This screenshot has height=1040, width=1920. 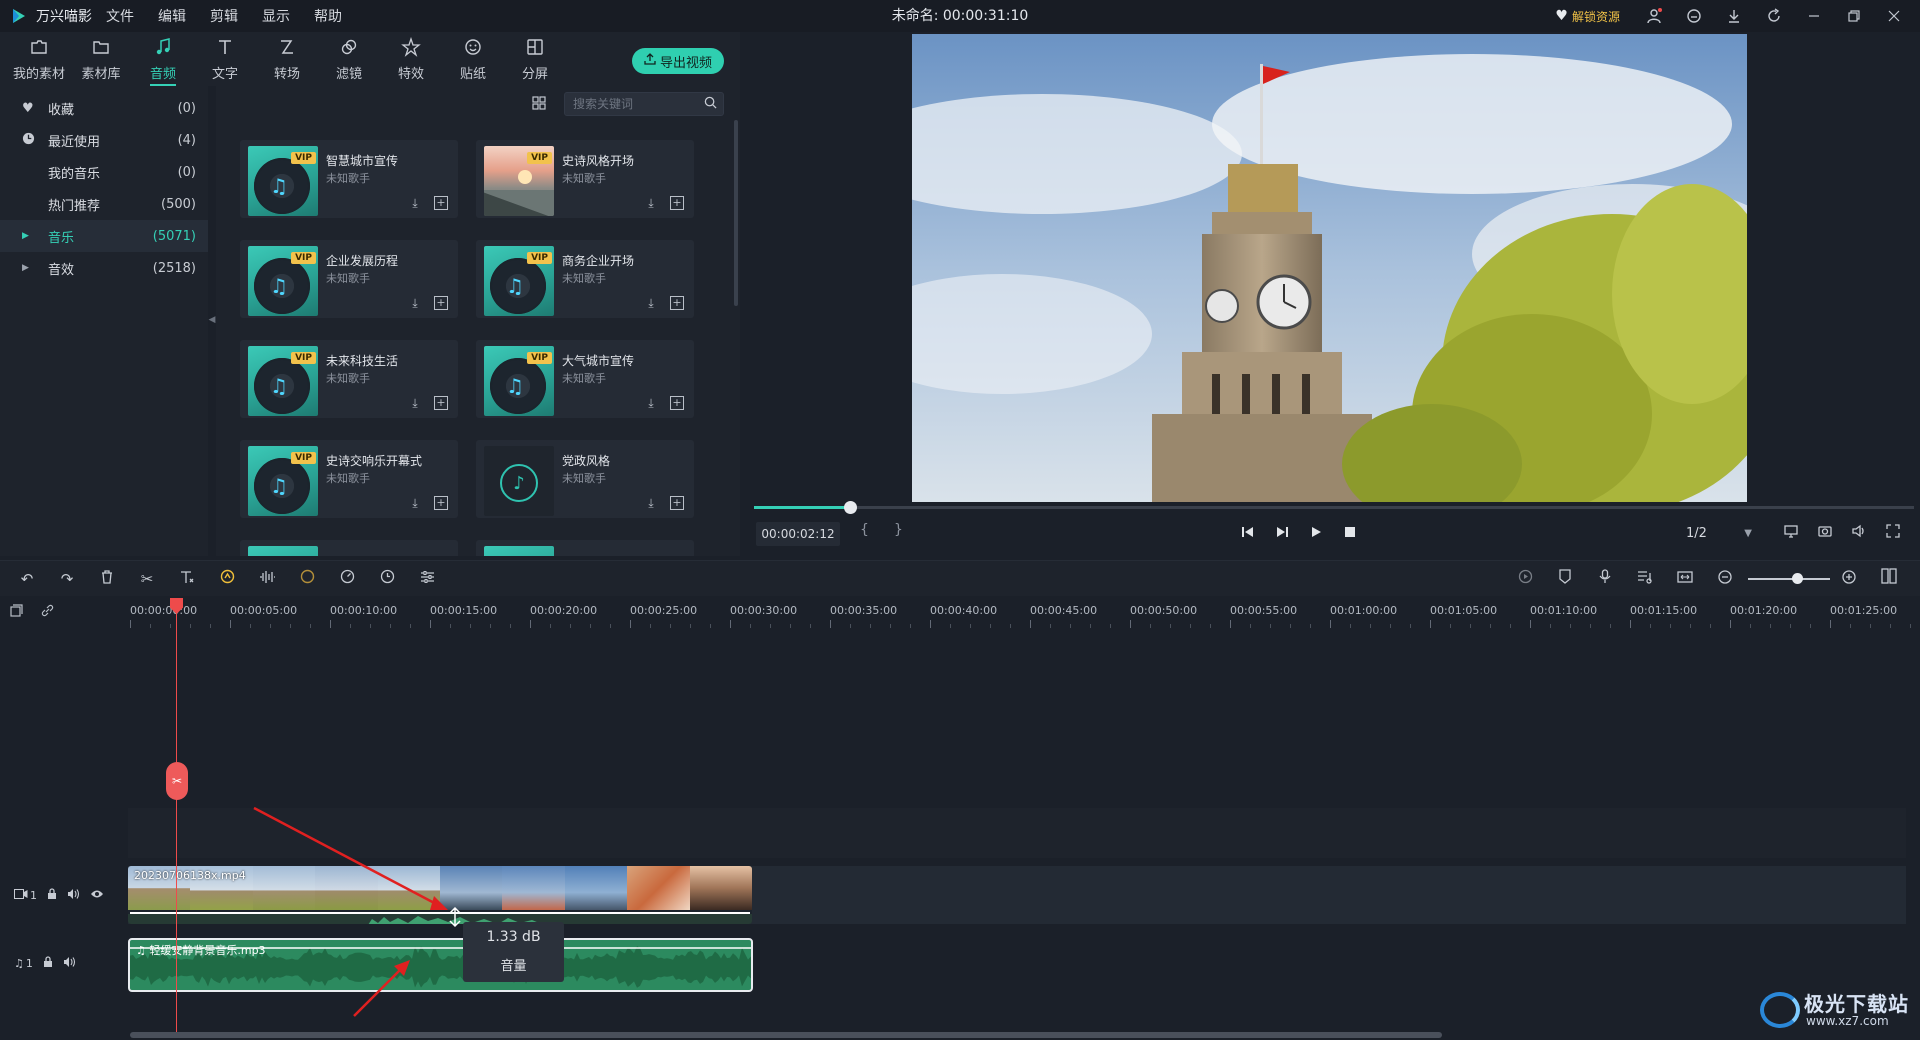 I want to click on redo-icon: ↷, so click(x=67, y=579).